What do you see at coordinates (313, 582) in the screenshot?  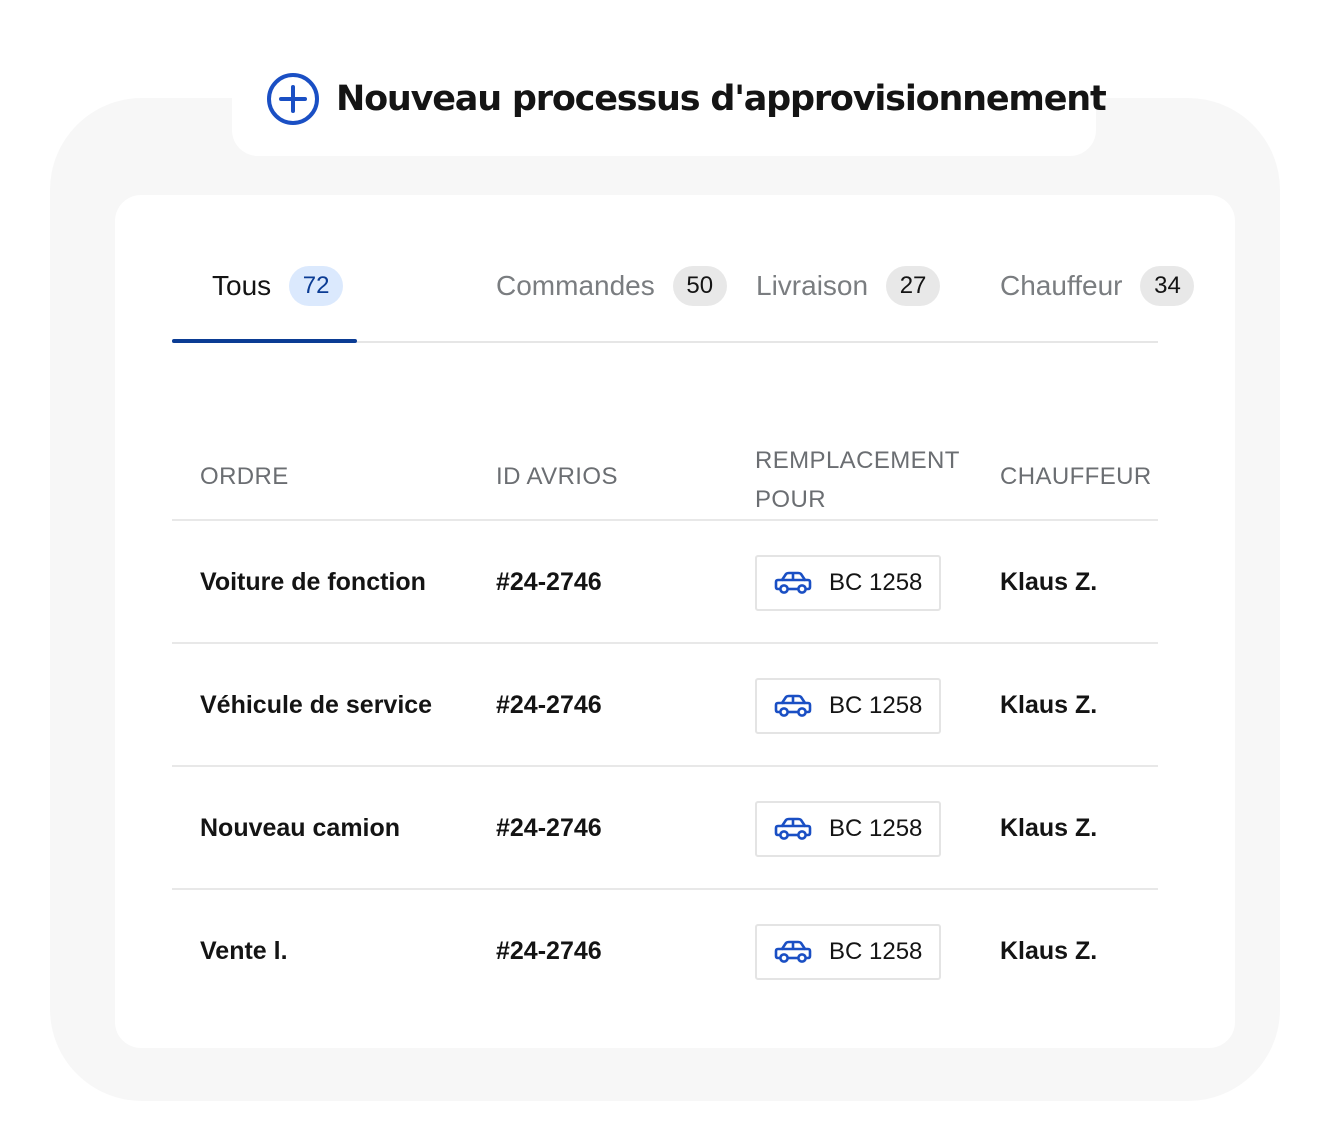 I see `cell-ordre: Voiture de fonction` at bounding box center [313, 582].